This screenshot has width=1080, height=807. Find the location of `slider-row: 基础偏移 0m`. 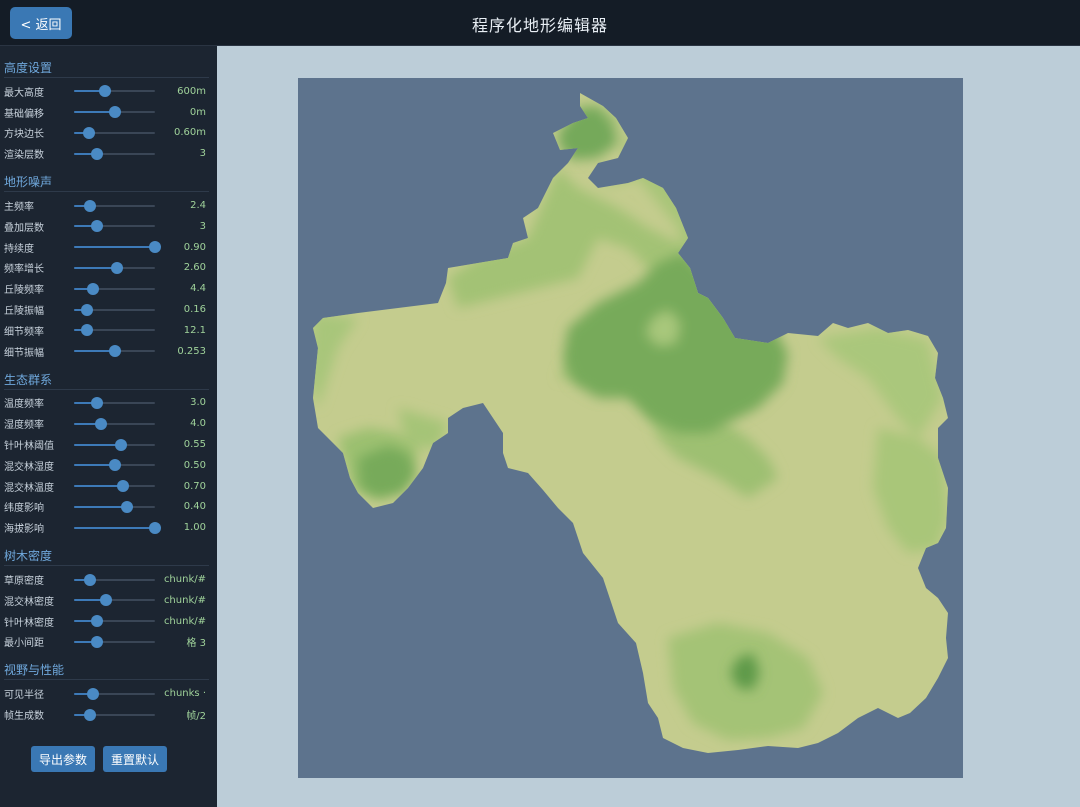

slider-row: 基础偏移 0m is located at coordinates (108, 112).